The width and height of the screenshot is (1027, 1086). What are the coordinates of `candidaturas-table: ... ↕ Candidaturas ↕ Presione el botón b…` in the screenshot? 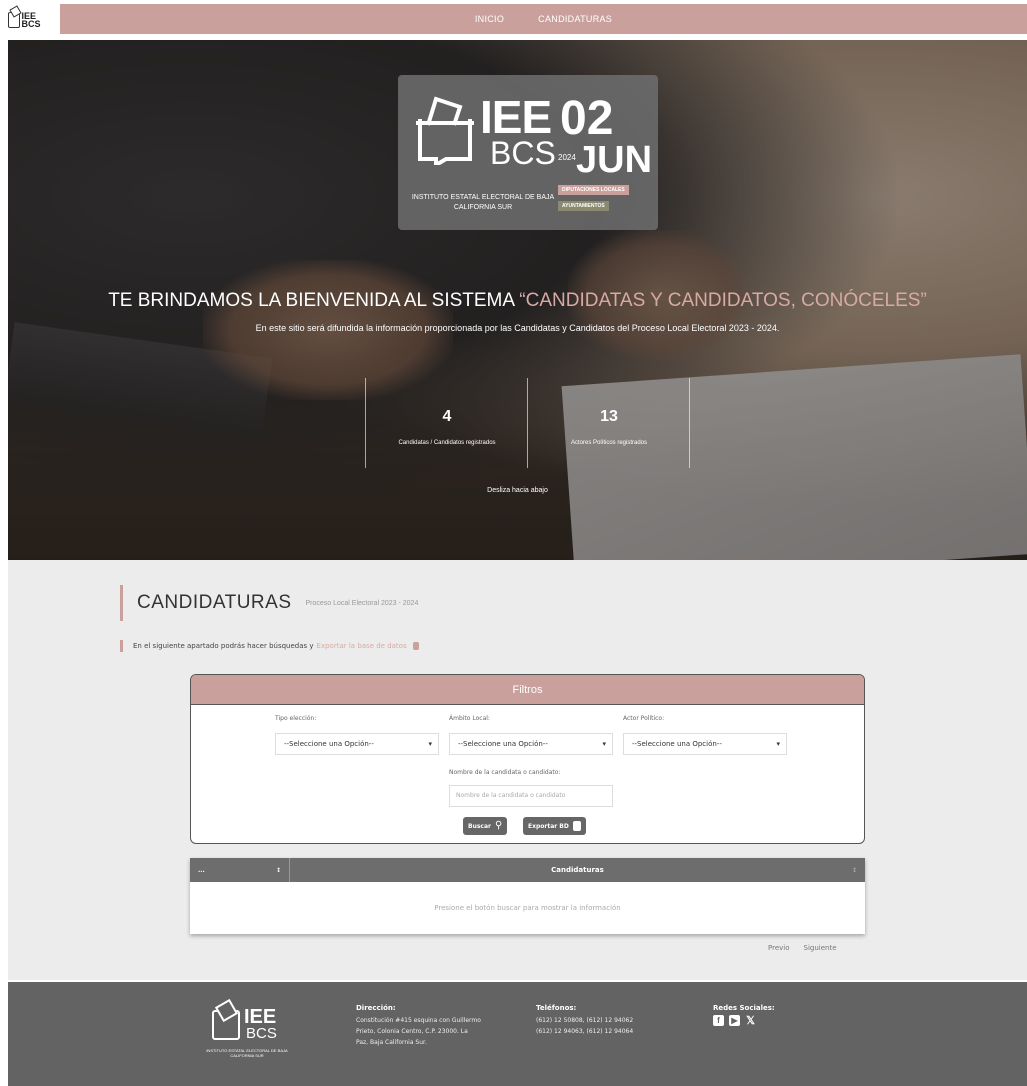 It's located at (527, 896).